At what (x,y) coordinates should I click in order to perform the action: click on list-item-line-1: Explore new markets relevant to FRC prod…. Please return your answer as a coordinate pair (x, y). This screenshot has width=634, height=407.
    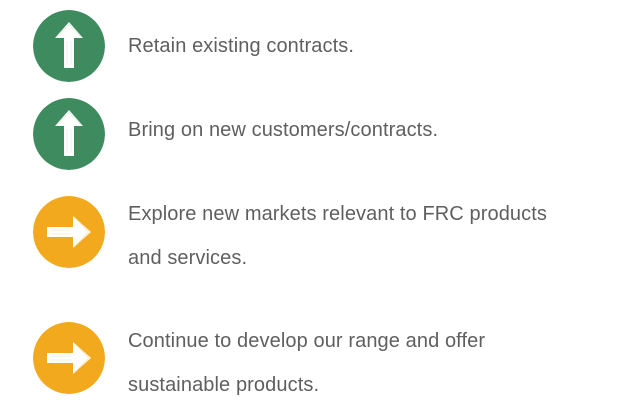
    Looking at the image, I should click on (338, 214).